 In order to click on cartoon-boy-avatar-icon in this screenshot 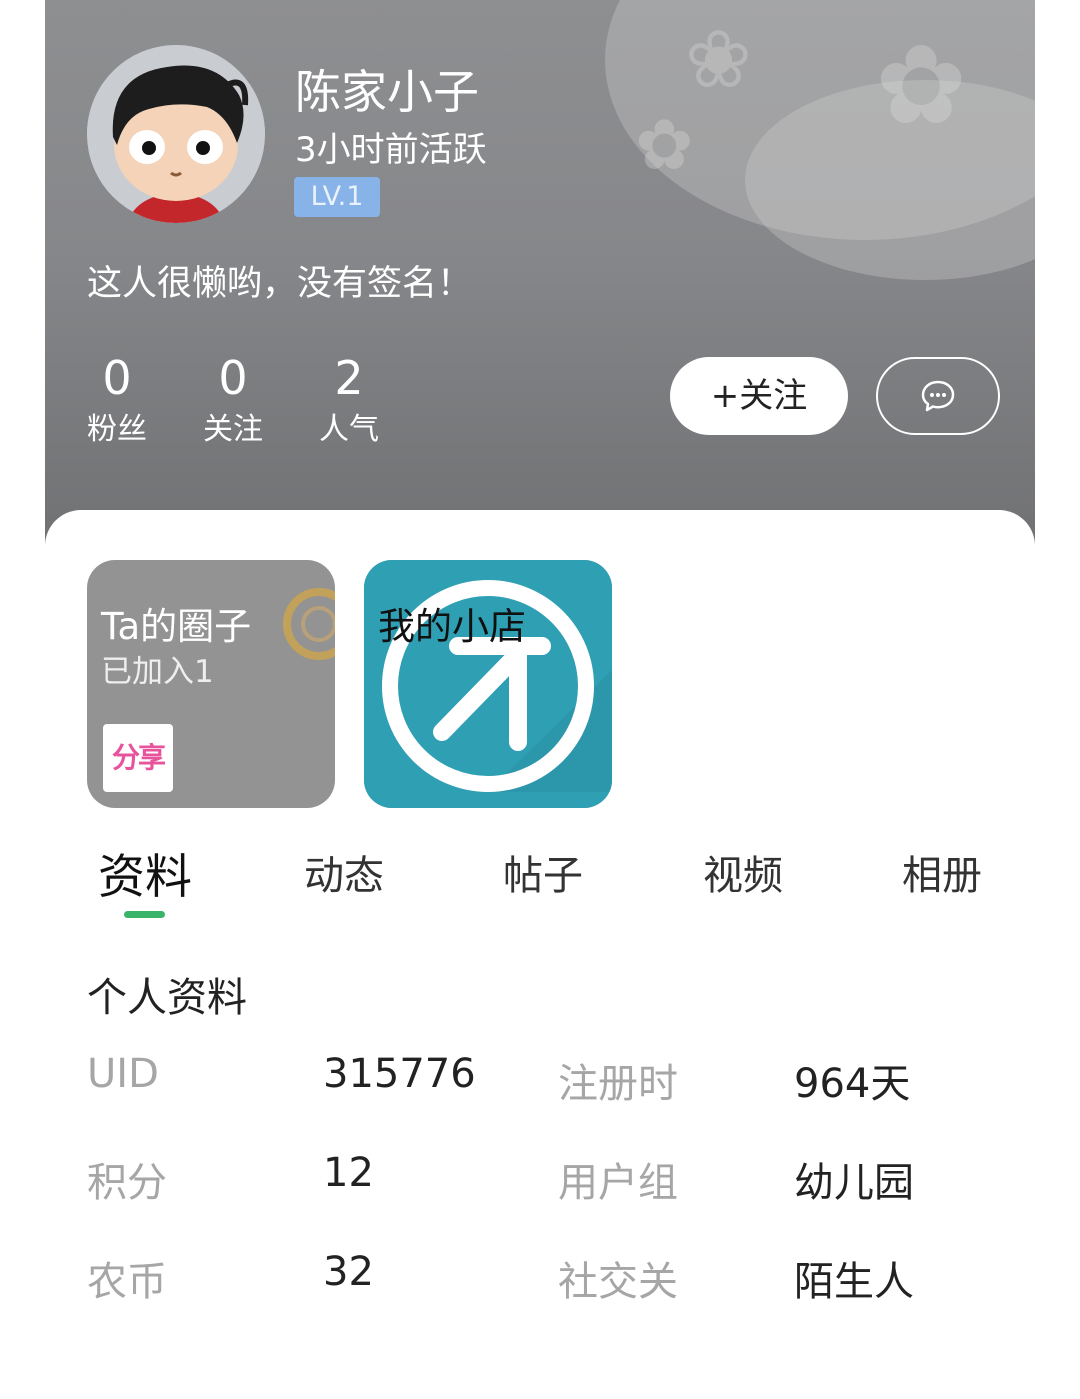, I will do `click(176, 134)`.